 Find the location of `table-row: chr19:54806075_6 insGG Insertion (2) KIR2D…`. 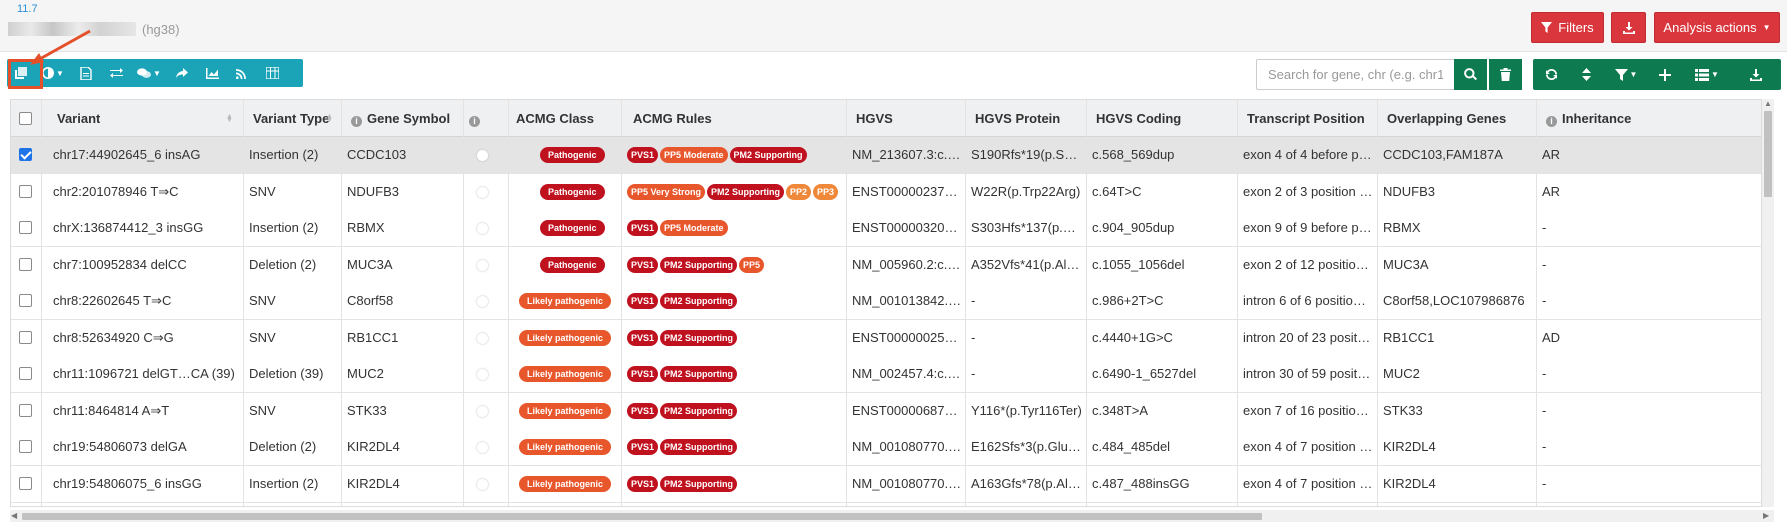

table-row: chr19:54806075_6 insGG Insertion (2) KIR2D… is located at coordinates (886, 484).